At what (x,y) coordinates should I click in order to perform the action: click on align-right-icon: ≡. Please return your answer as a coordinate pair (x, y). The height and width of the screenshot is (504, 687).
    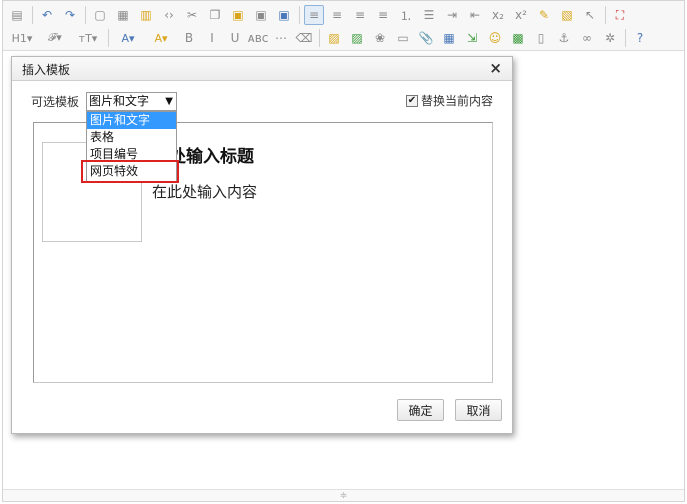
    Looking at the image, I should click on (360, 15).